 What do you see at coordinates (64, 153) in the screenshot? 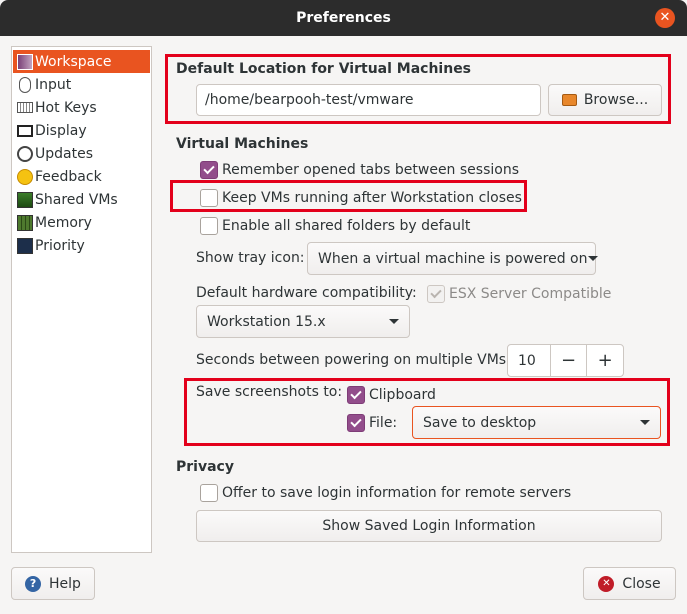
I see `sidebar-item-label: Updates` at bounding box center [64, 153].